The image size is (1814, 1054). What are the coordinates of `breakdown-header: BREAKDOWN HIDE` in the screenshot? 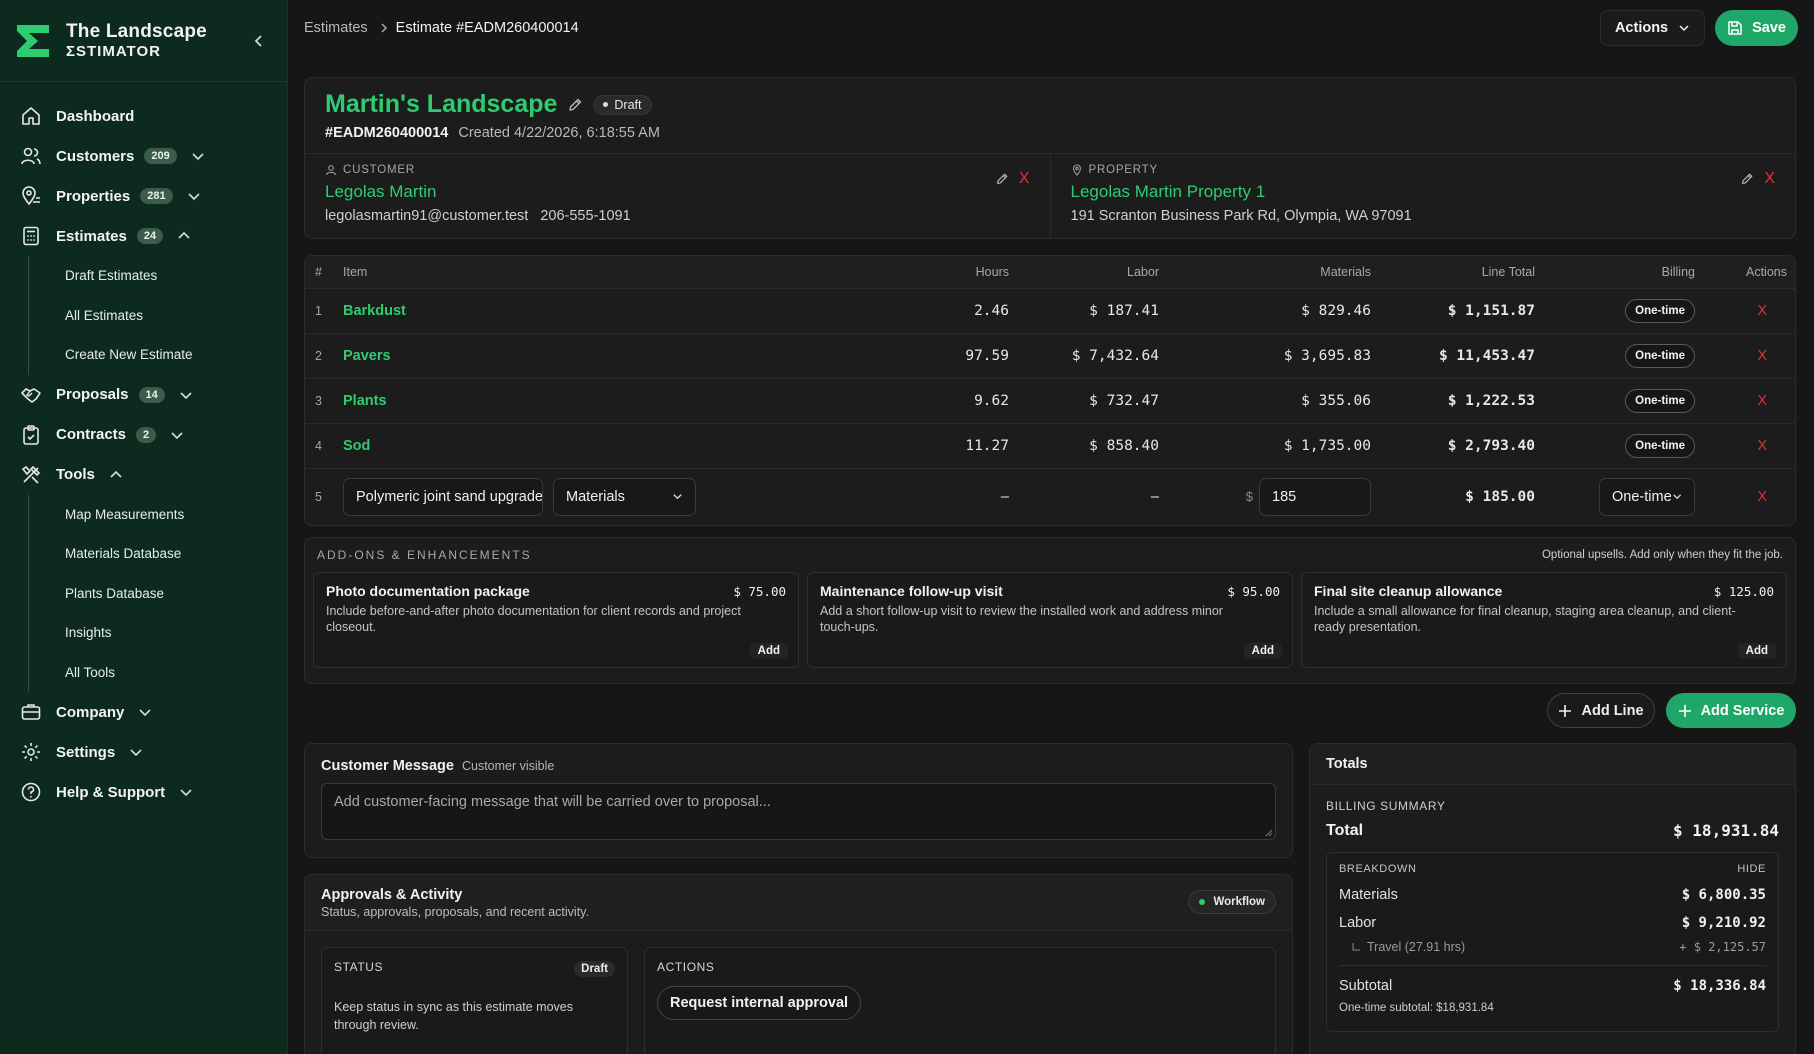 It's located at (1552, 869).